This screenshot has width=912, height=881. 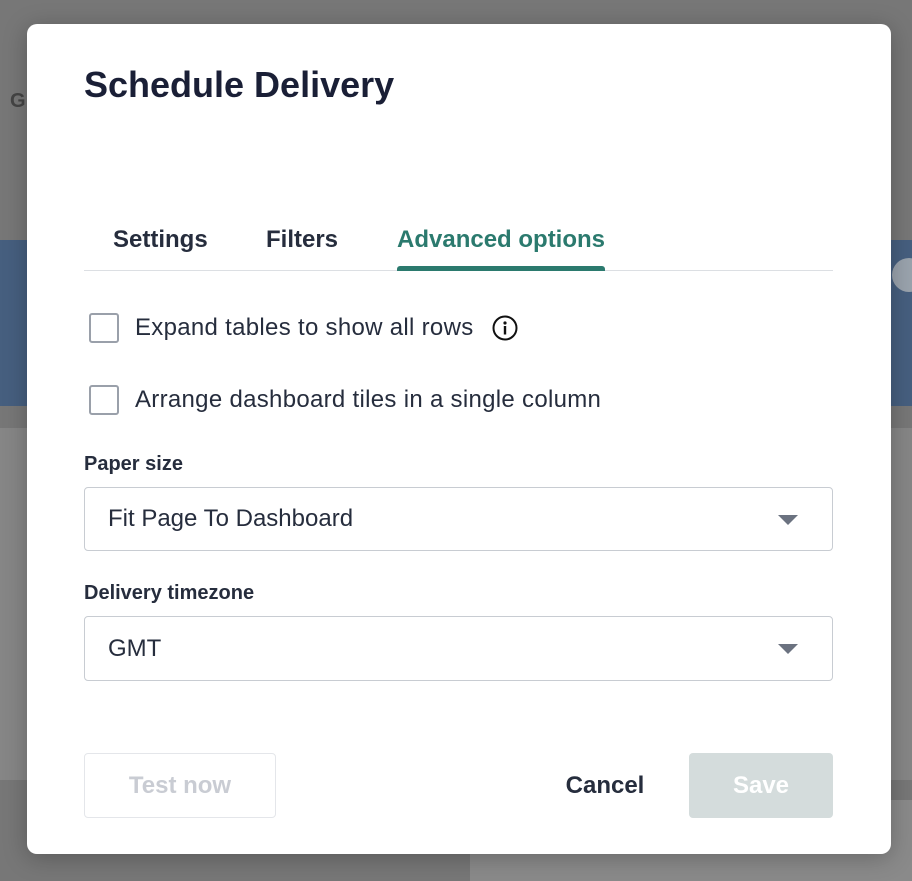 I want to click on timezone-select: GMT, so click(x=458, y=648).